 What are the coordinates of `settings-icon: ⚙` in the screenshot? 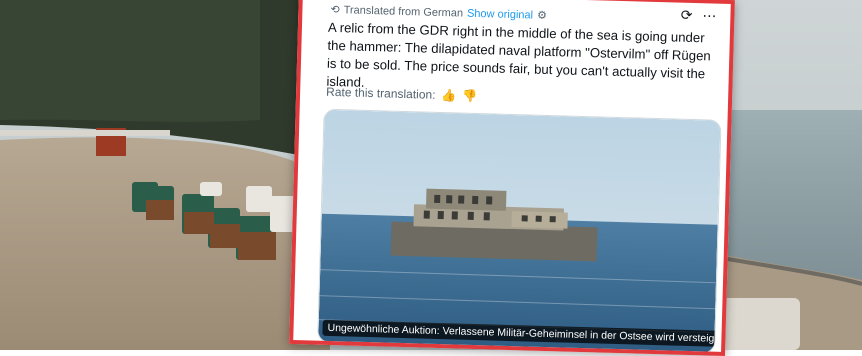 It's located at (542, 15).